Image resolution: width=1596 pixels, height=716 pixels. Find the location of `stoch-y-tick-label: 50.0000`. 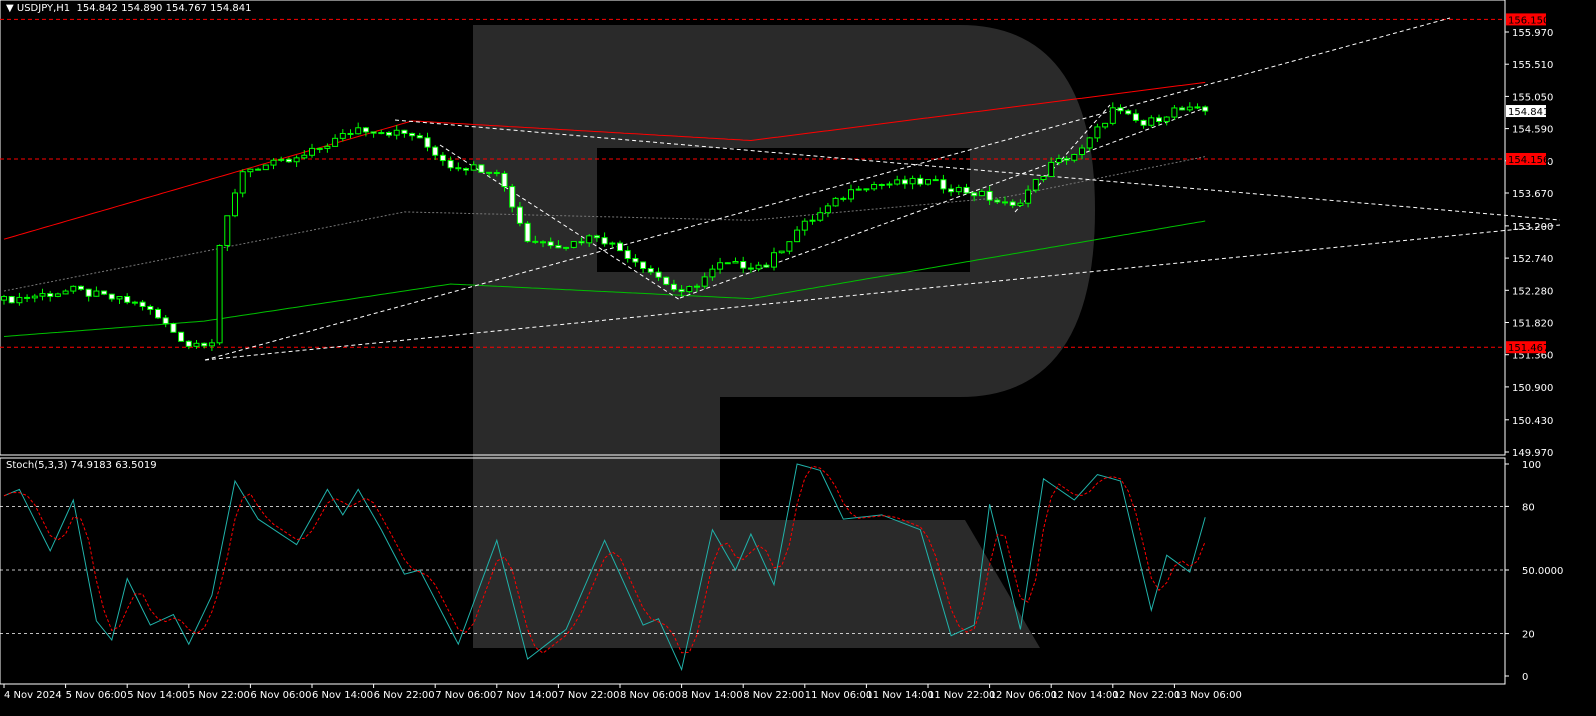

stoch-y-tick-label: 50.0000 is located at coordinates (1542, 571).